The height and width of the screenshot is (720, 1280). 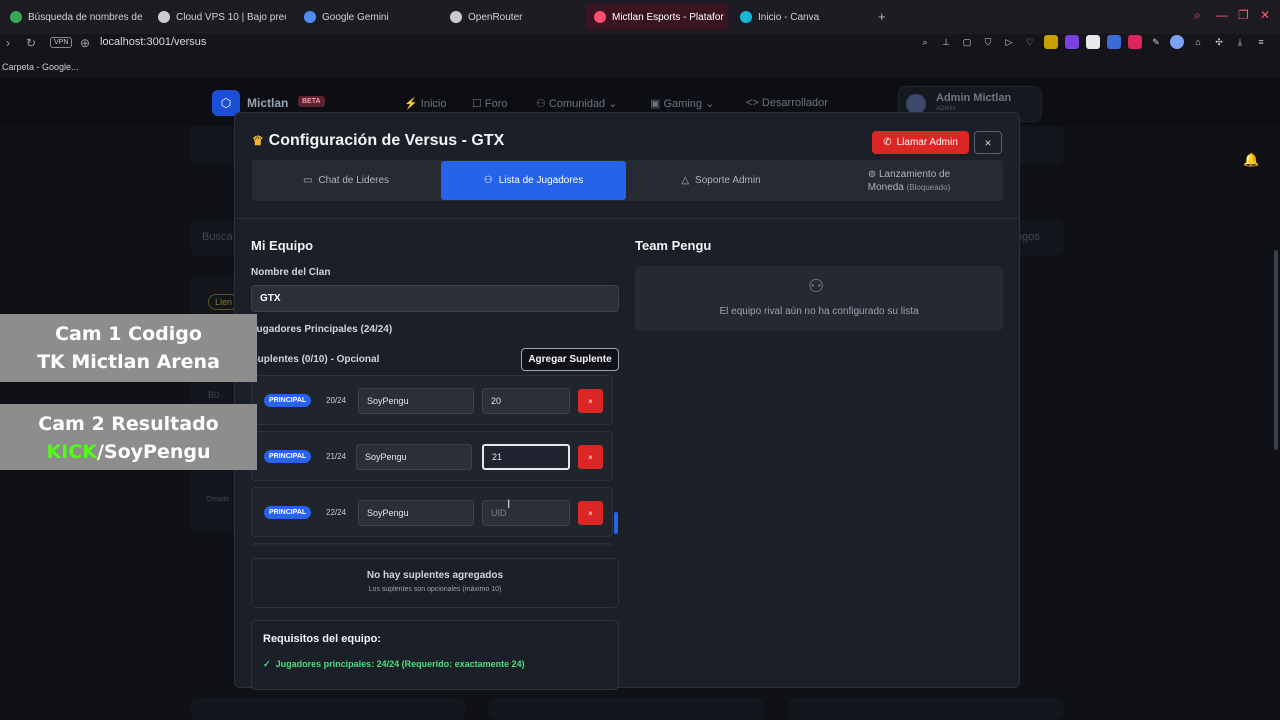 I want to click on zoom-icon: ⌕, so click(x=925, y=42).